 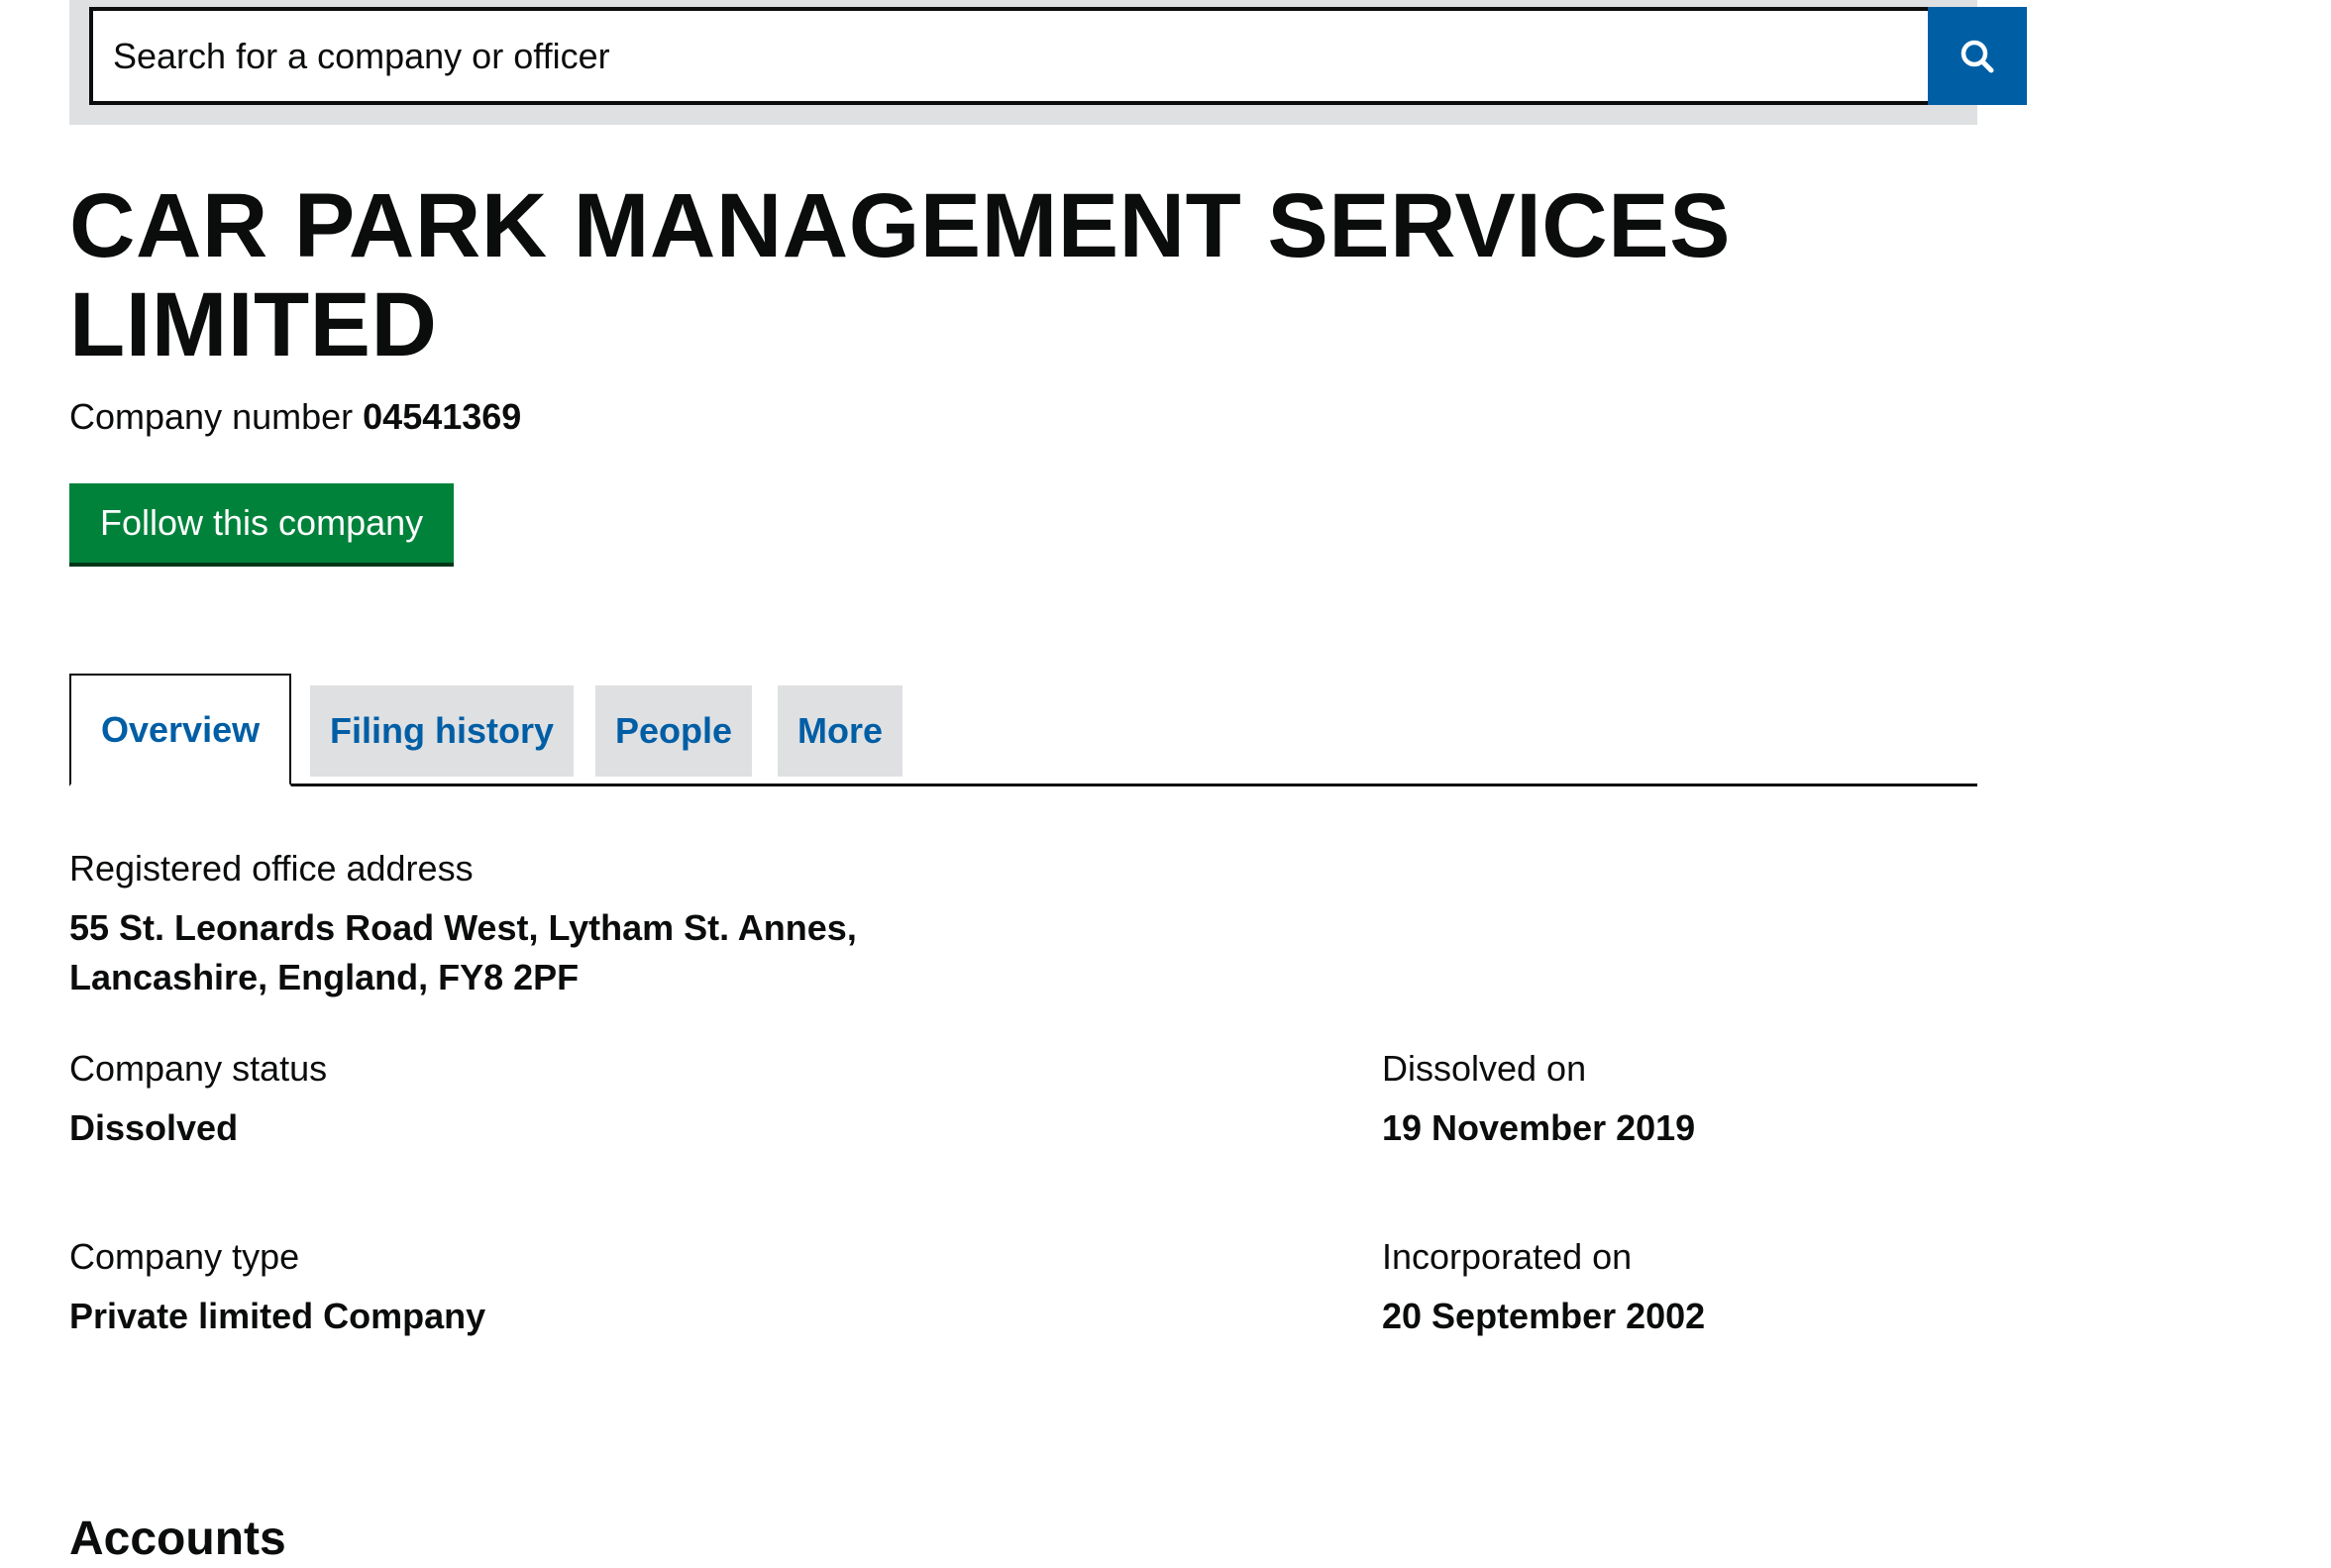 I want to click on dissolved-value: 19 November 2019, so click(x=1539, y=1127).